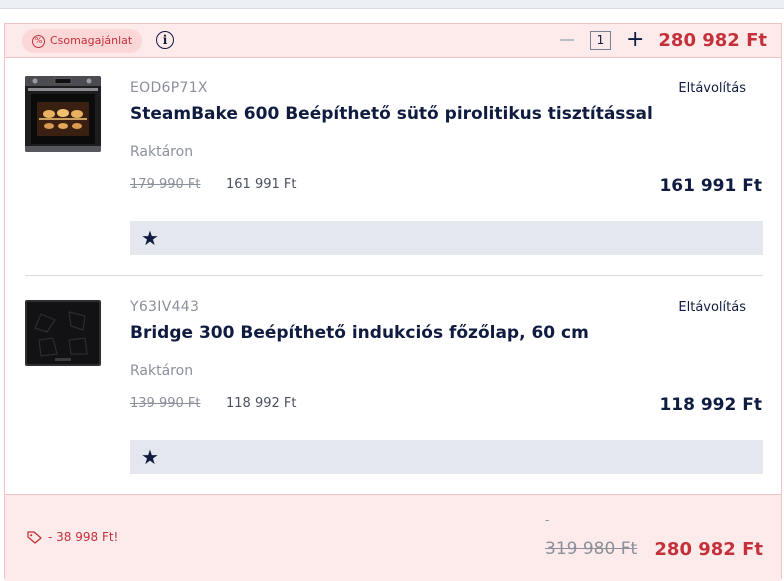 This screenshot has height=581, width=784. I want to click on savings-amount: - 38 998 Ft!, so click(83, 537).